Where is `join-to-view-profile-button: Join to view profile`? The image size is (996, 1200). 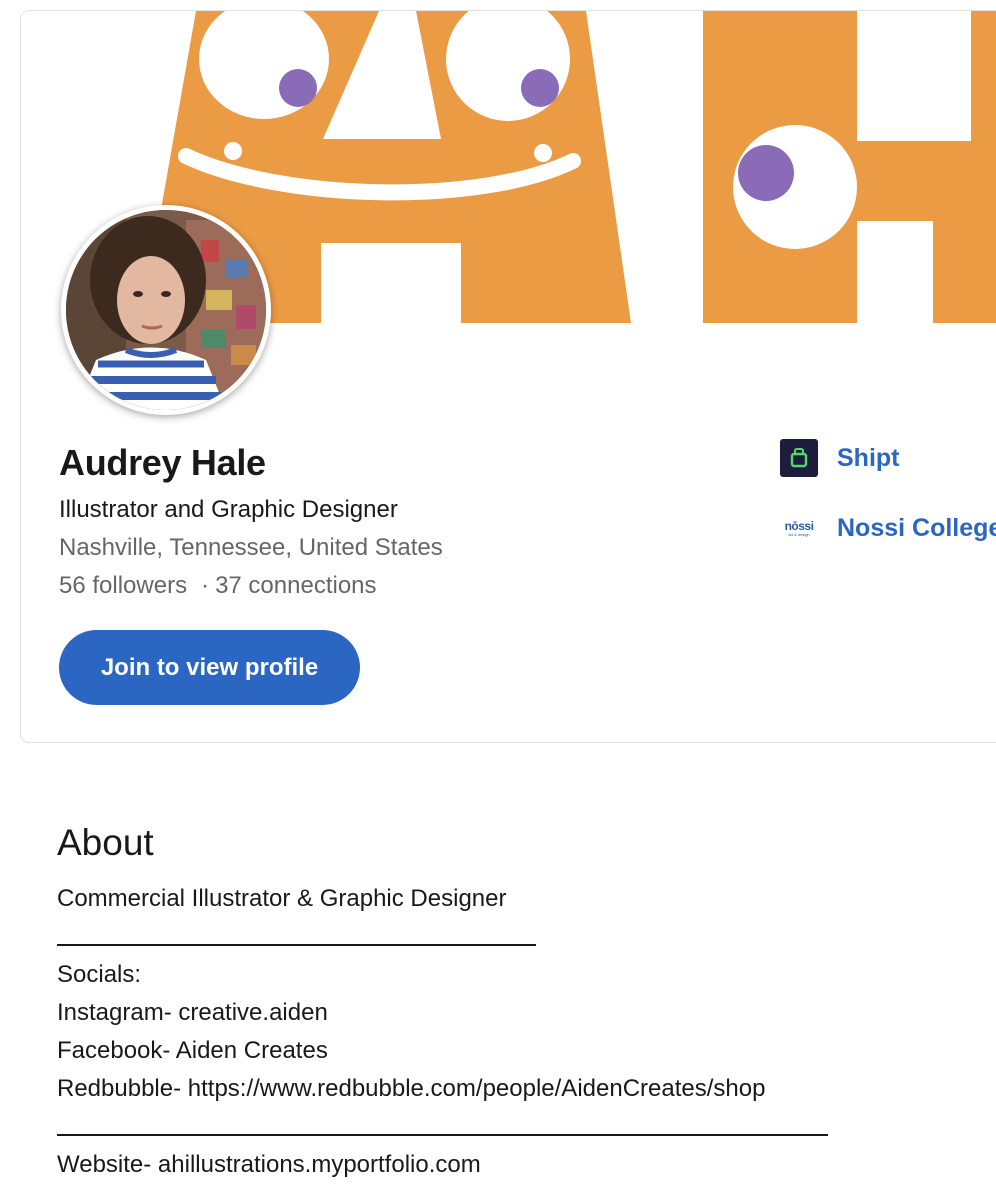
join-to-view-profile-button: Join to view profile is located at coordinates (209, 667).